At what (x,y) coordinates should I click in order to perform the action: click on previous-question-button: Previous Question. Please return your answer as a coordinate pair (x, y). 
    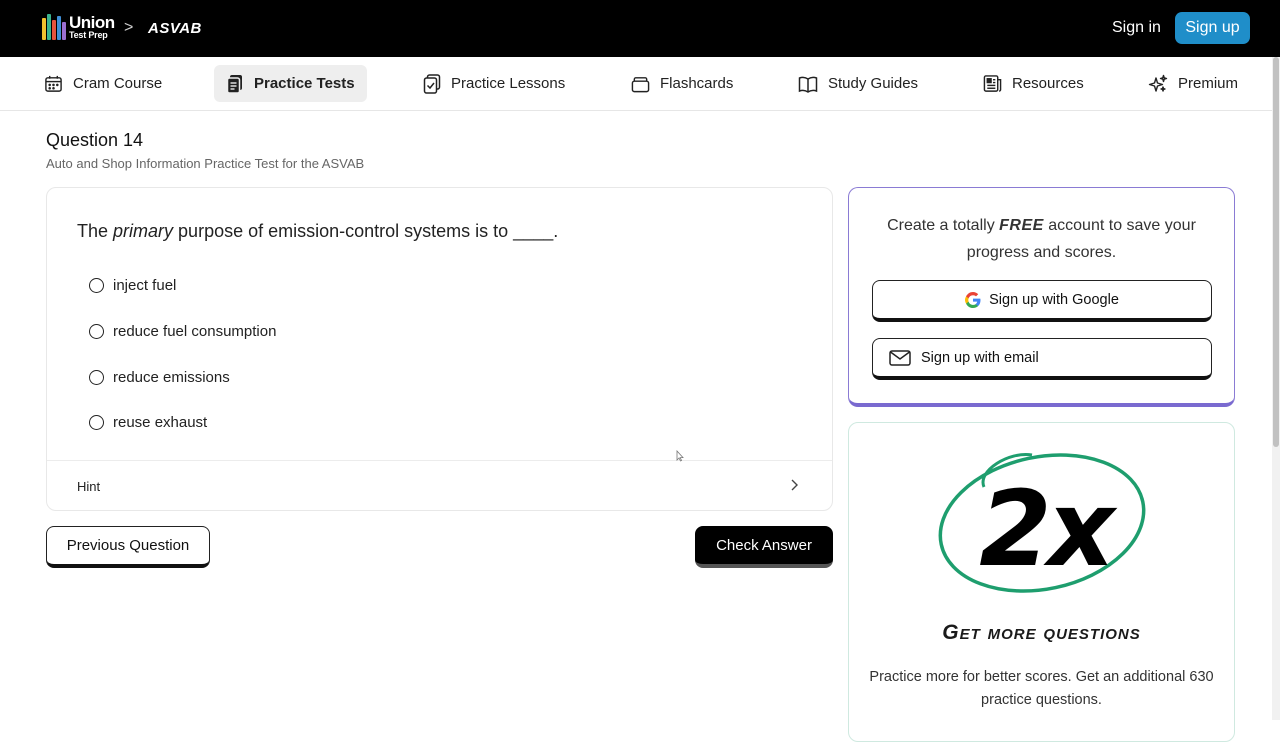
    Looking at the image, I should click on (128, 547).